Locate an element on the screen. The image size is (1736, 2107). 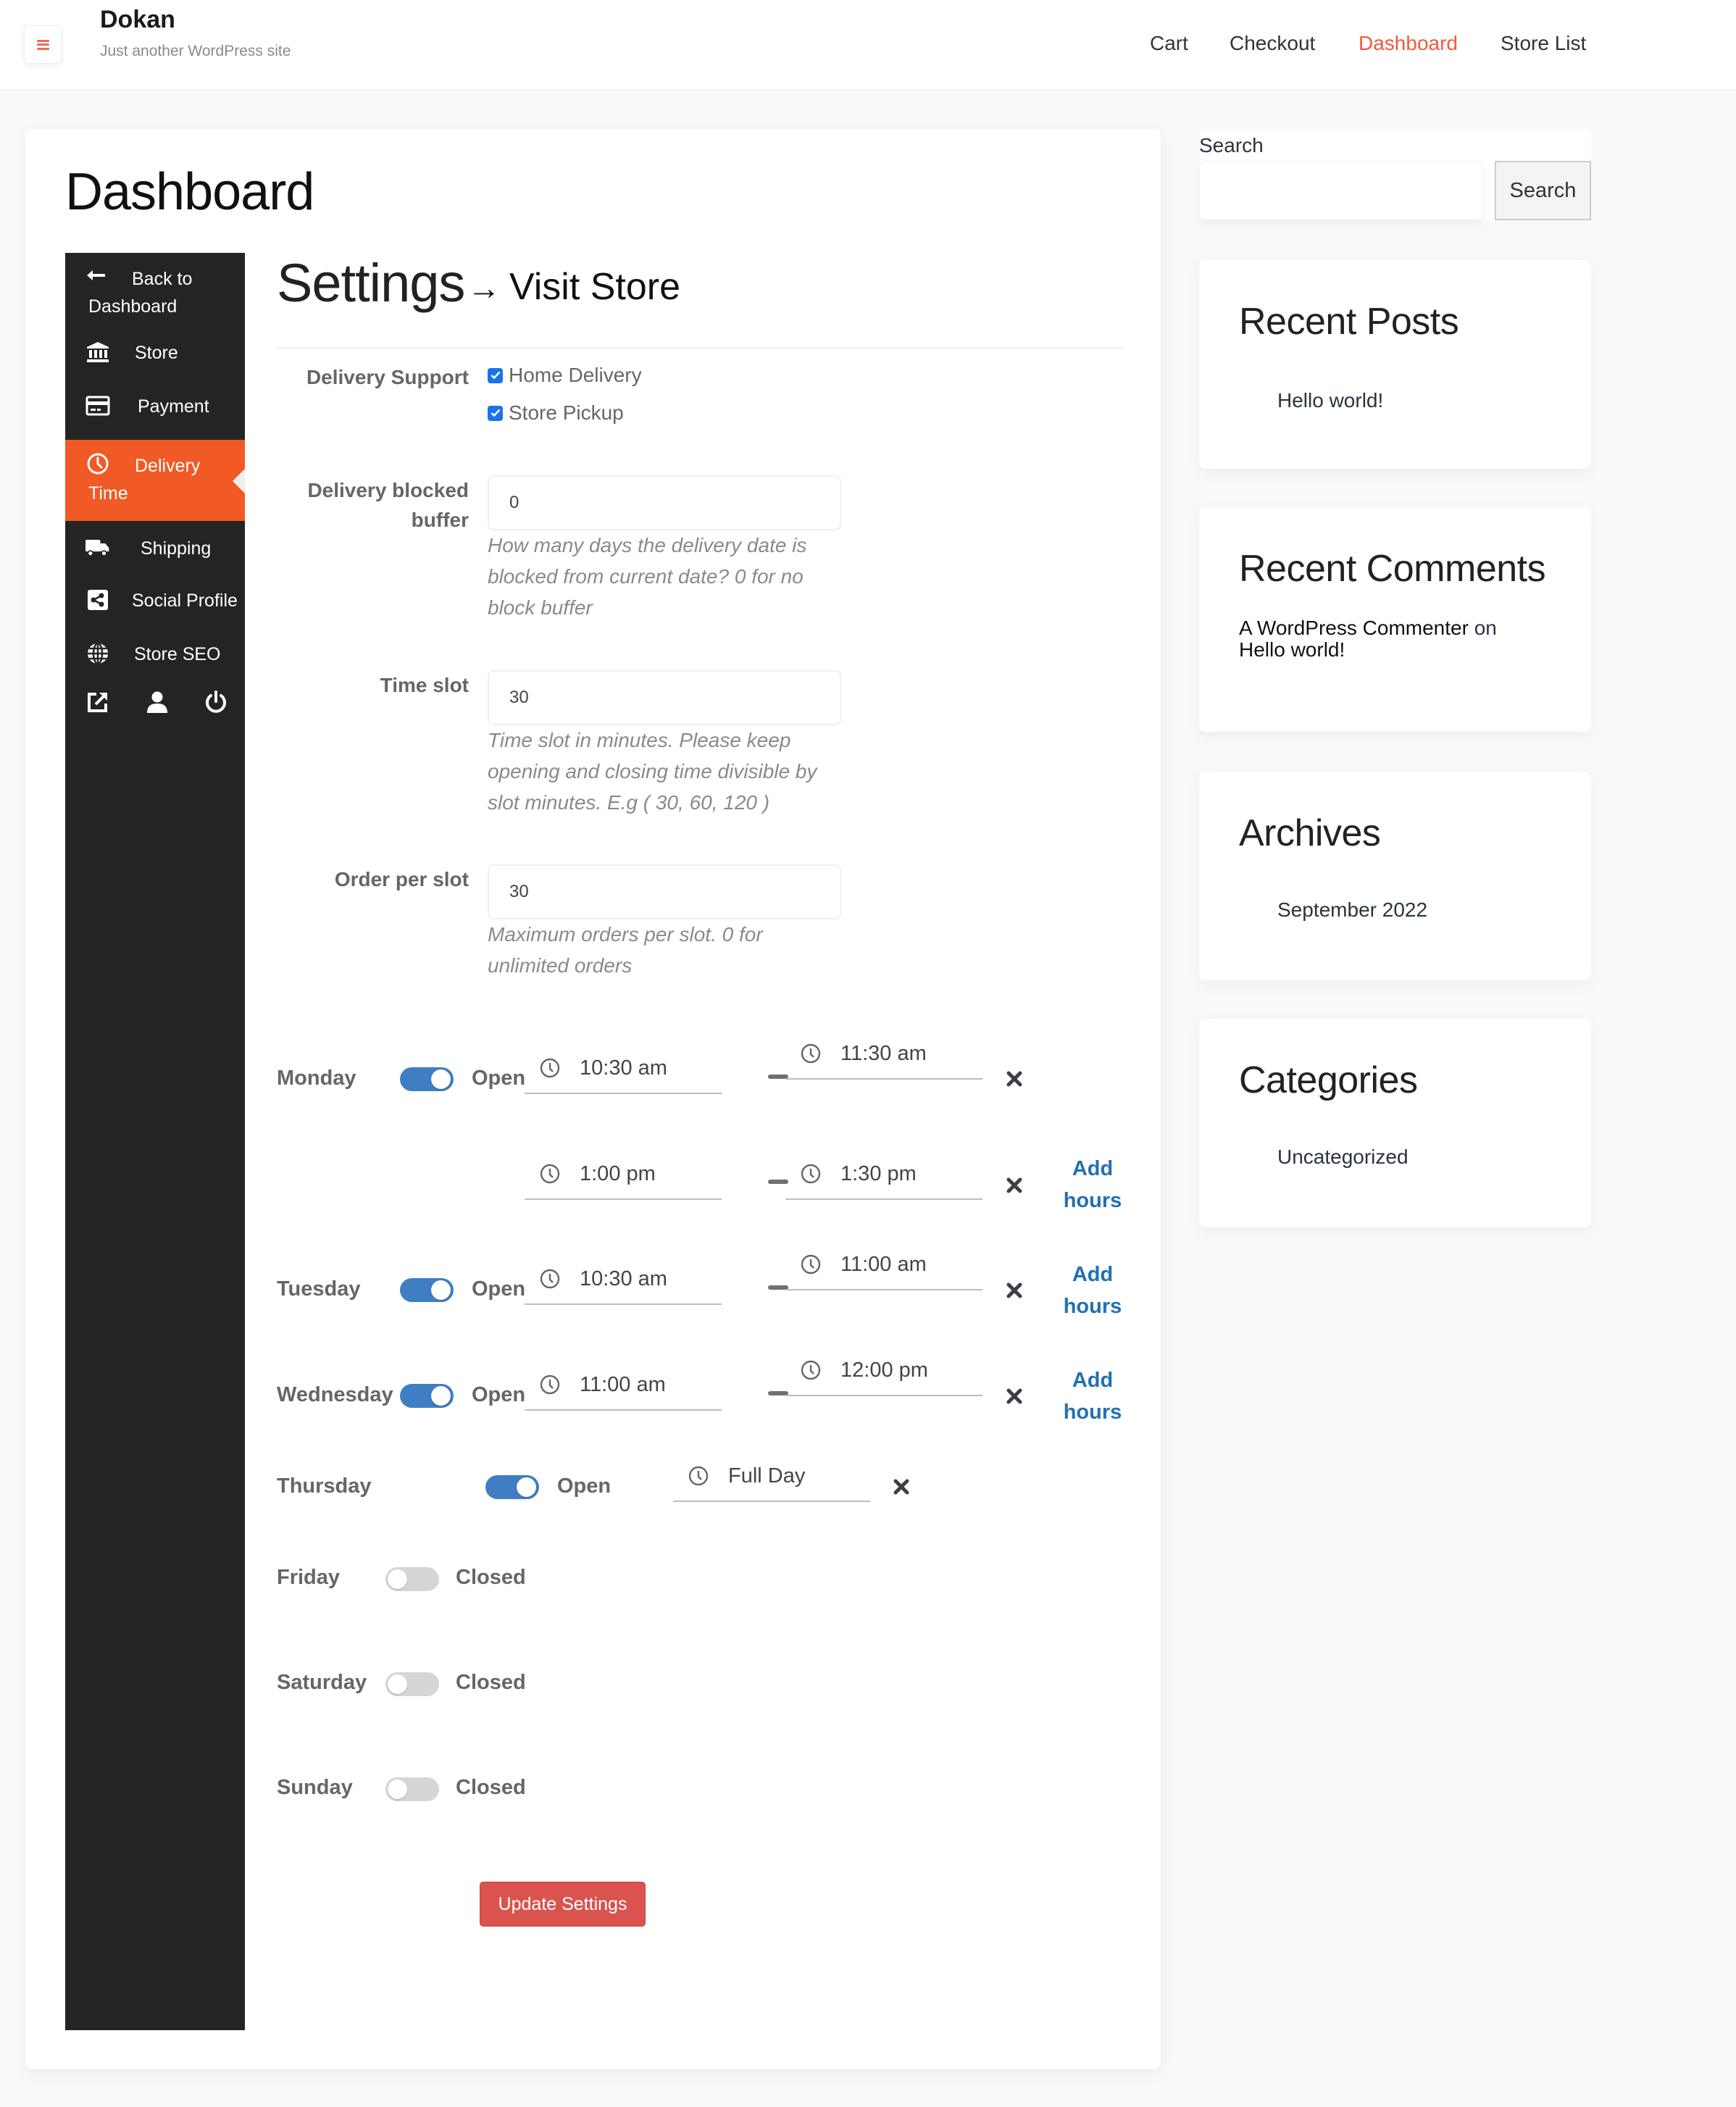
external-link-icon is located at coordinates (98, 702).